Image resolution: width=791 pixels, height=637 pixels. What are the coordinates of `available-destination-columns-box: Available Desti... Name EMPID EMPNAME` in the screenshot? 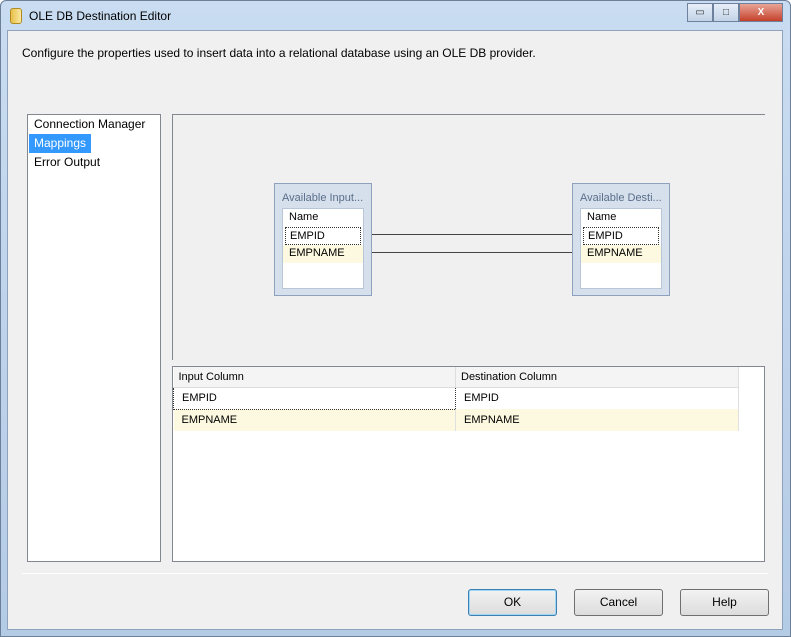 It's located at (621, 239).